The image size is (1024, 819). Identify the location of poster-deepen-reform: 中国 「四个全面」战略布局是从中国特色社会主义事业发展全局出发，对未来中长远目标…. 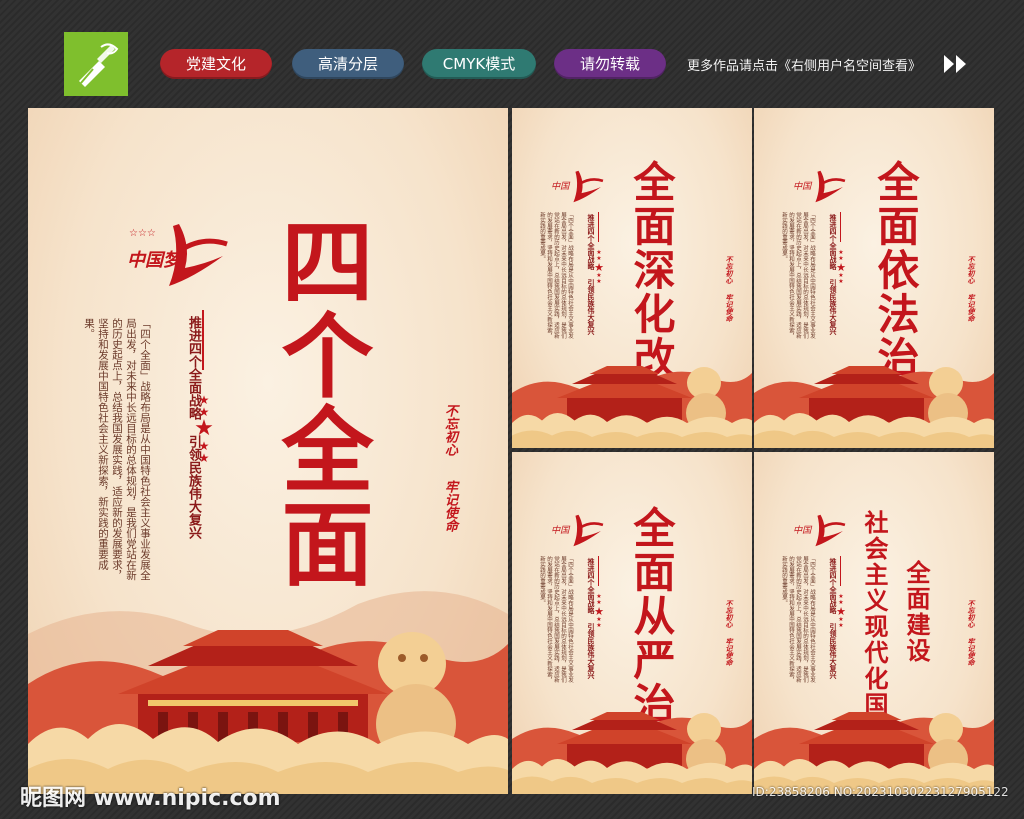
(632, 278).